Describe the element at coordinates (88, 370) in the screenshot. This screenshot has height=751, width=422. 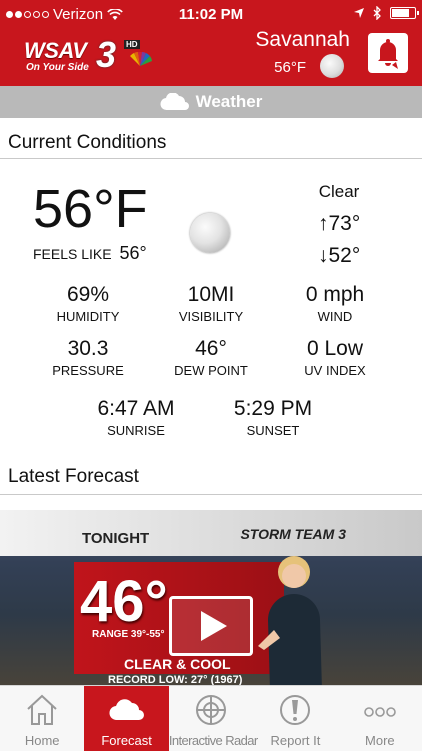
I see `stat-label: PRESSURE` at that location.